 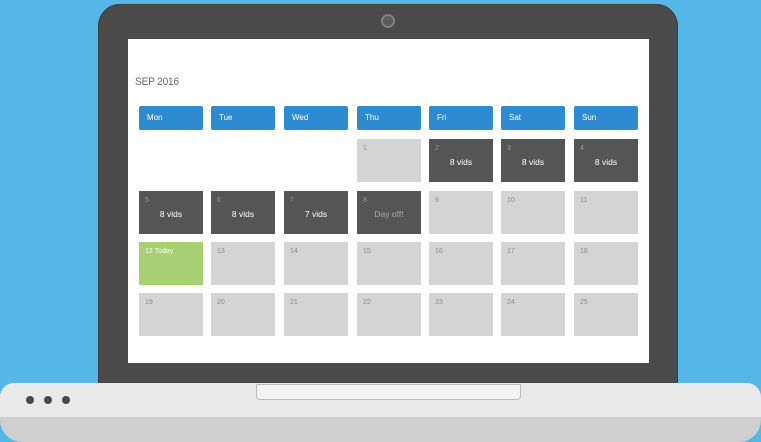 I want to click on calendar-day: 8 Day off!, so click(x=389, y=212).